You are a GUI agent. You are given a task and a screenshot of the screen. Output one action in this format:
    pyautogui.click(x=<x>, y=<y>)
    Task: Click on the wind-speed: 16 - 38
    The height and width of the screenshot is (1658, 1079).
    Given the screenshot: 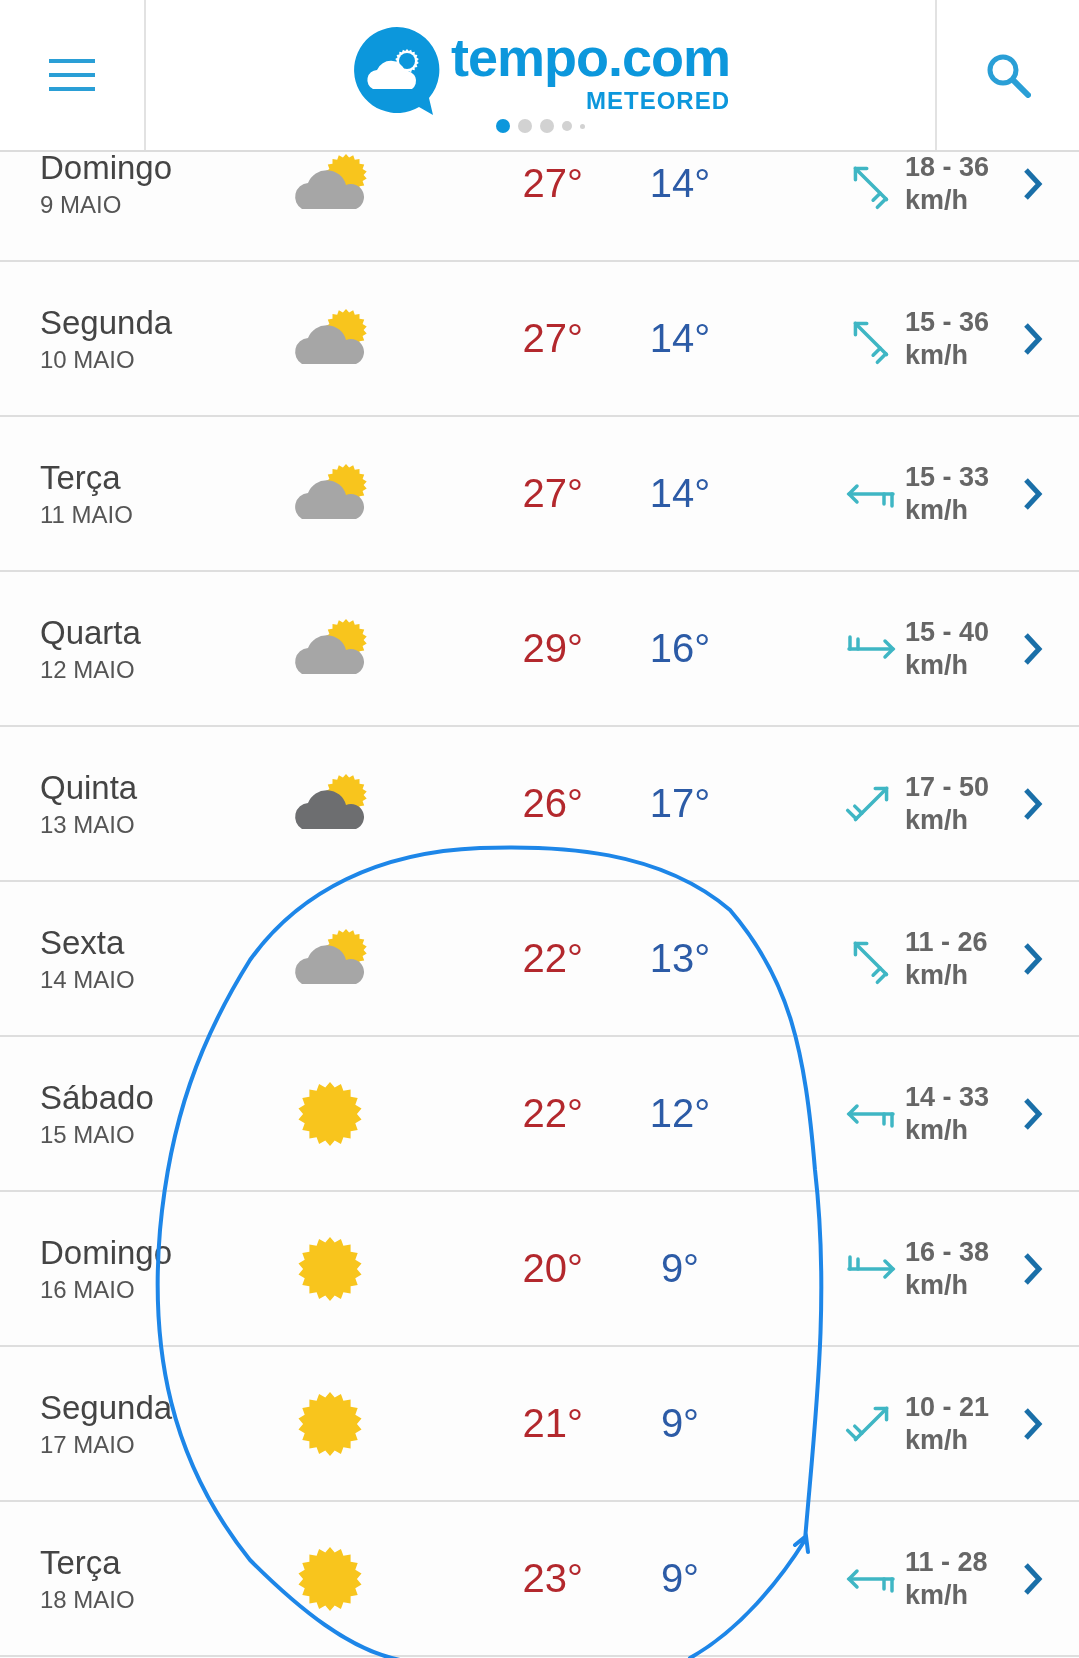 What is the action you would take?
    pyautogui.click(x=948, y=1252)
    